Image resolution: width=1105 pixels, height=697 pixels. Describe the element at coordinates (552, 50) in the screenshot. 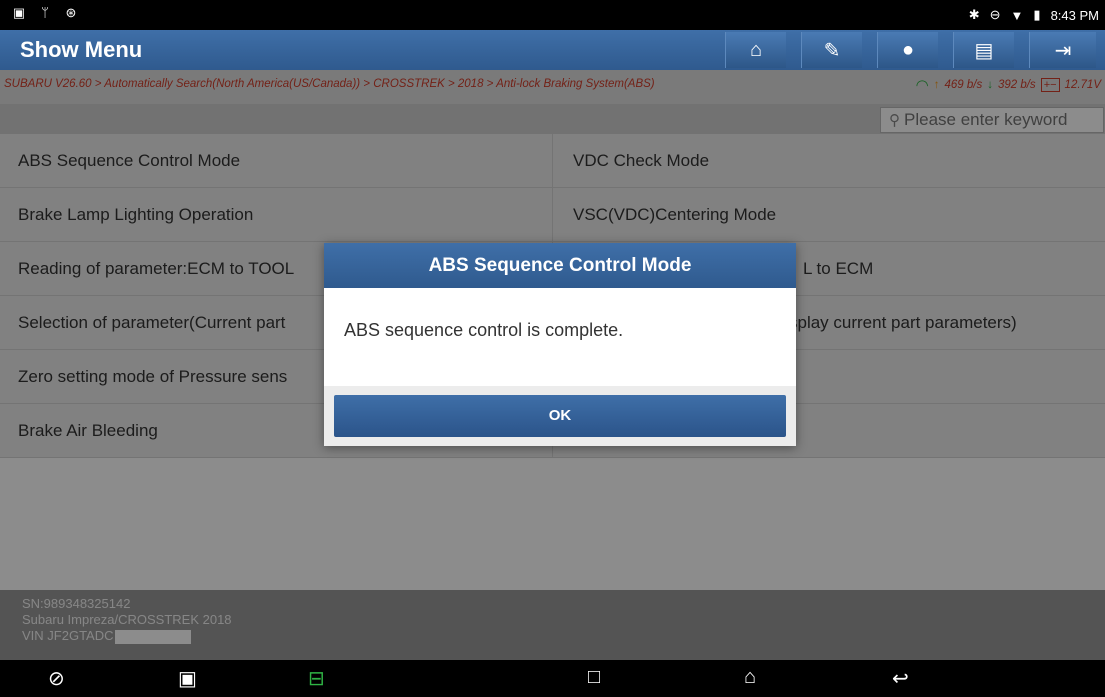

I see `app-header: Show Menu ⌂ ✎ ● ▤ ⇥` at that location.